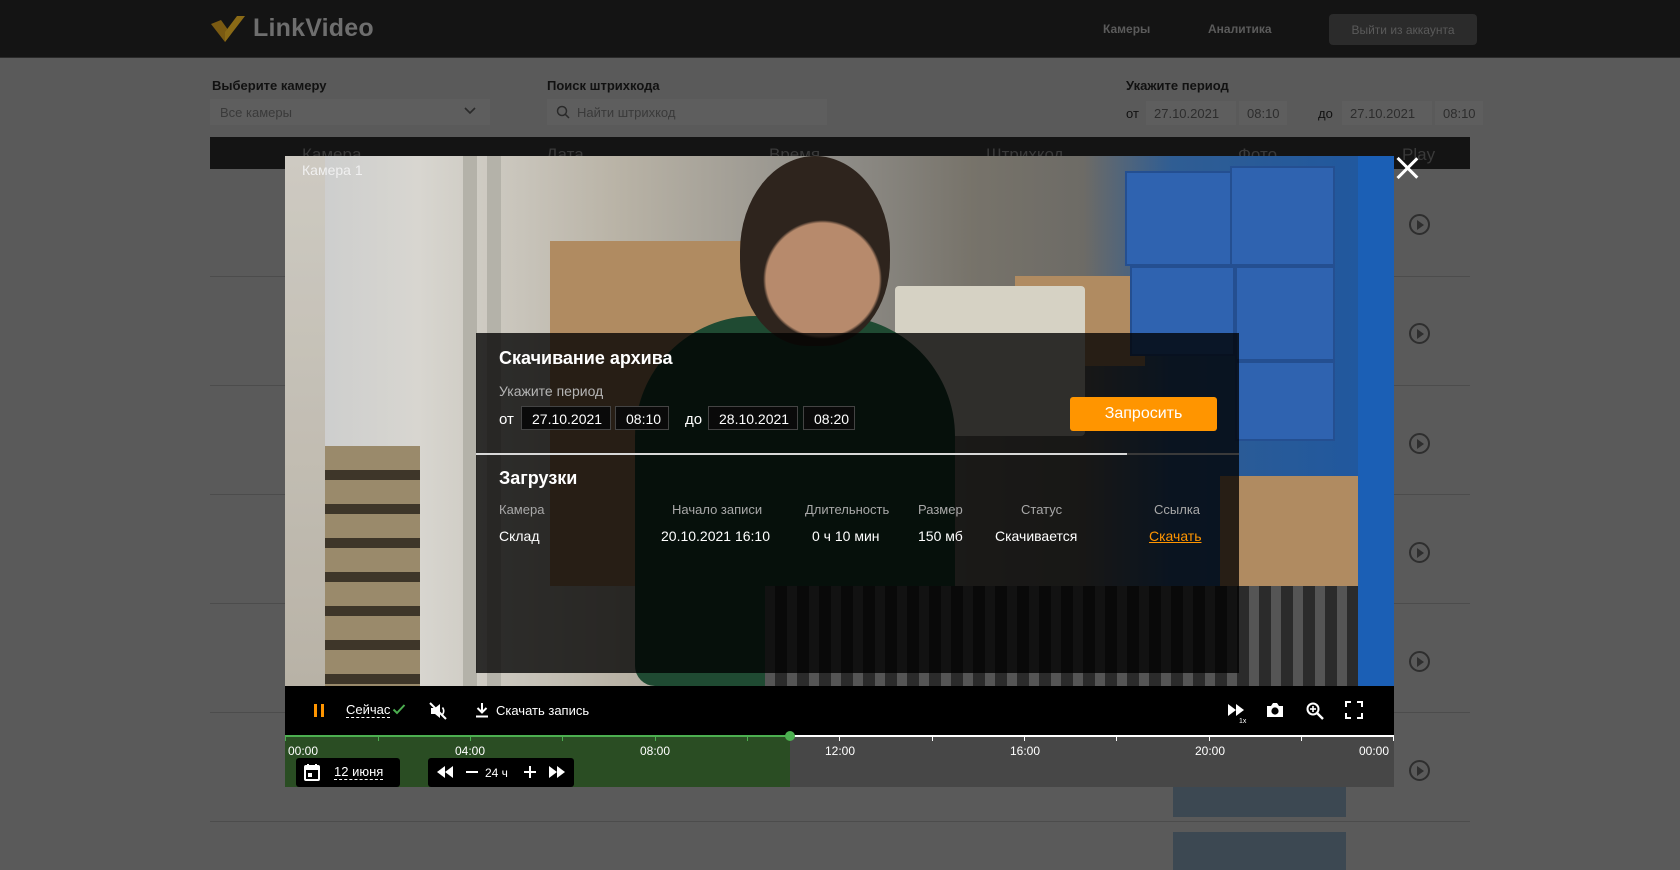  Describe the element at coordinates (815, 251) in the screenshot. I see `video-frame-person-head` at that location.